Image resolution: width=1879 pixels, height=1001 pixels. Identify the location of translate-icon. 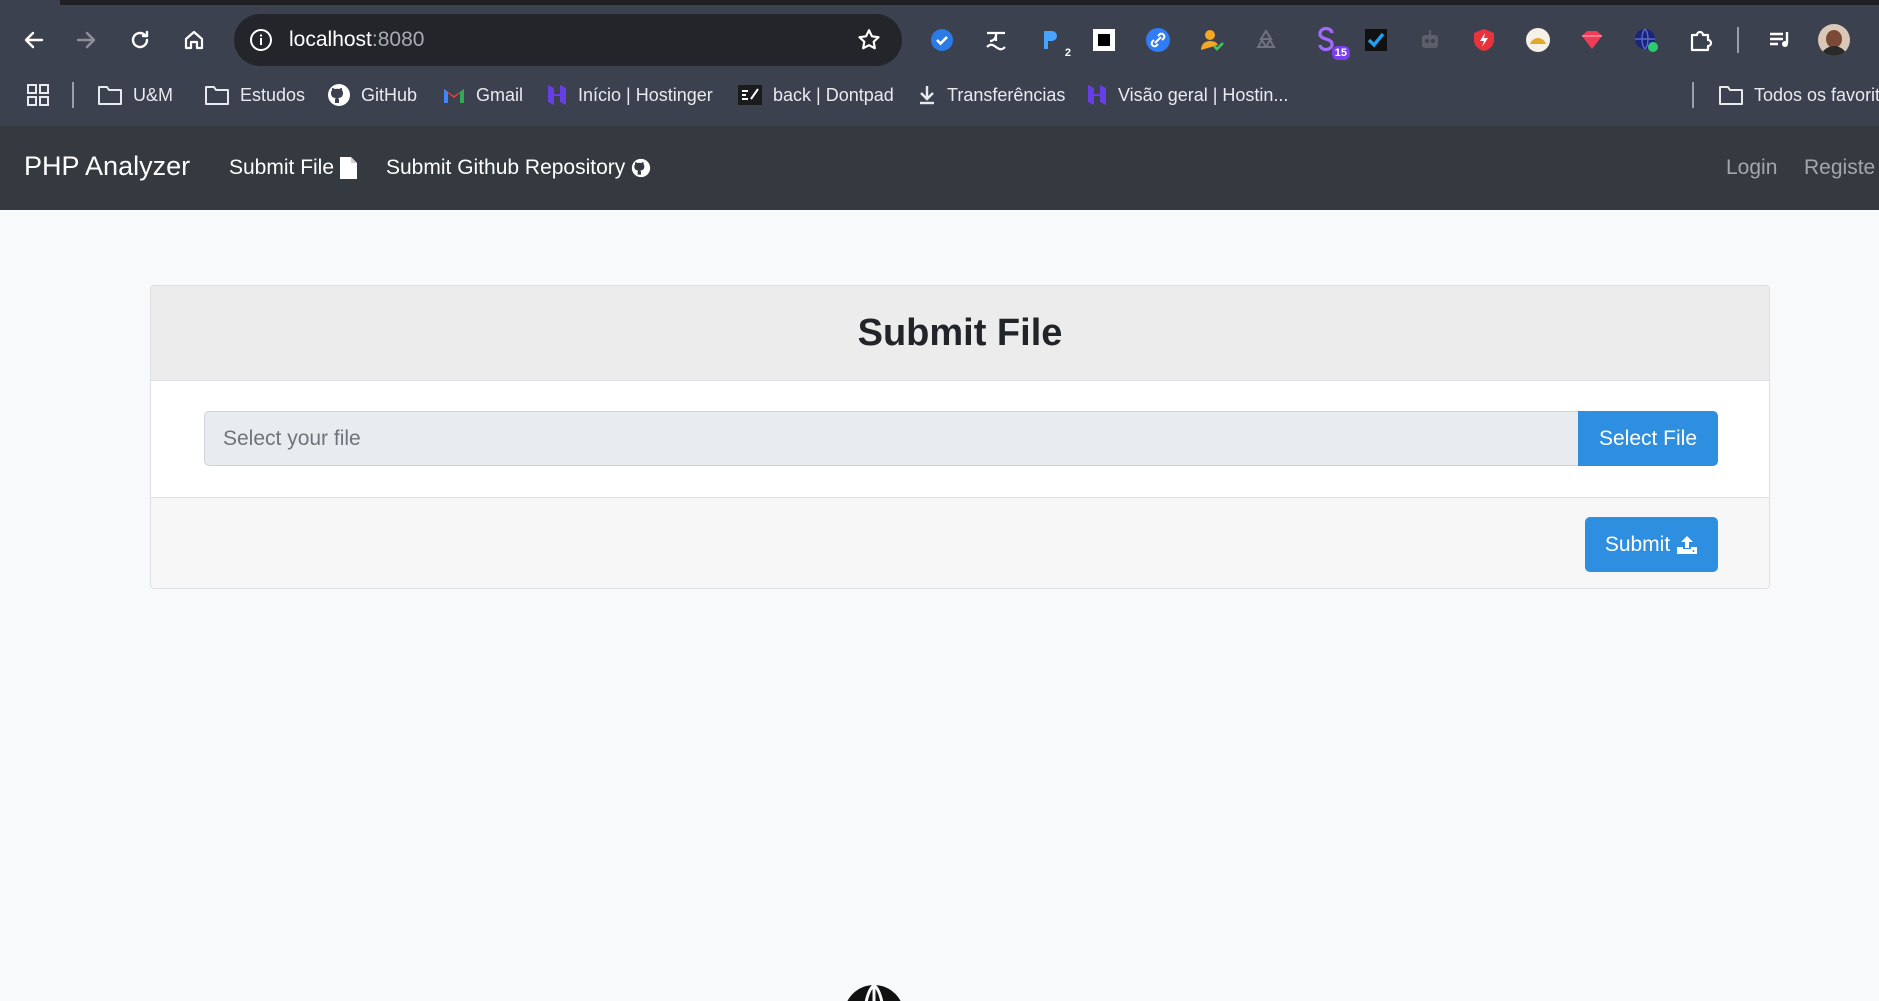
(996, 40).